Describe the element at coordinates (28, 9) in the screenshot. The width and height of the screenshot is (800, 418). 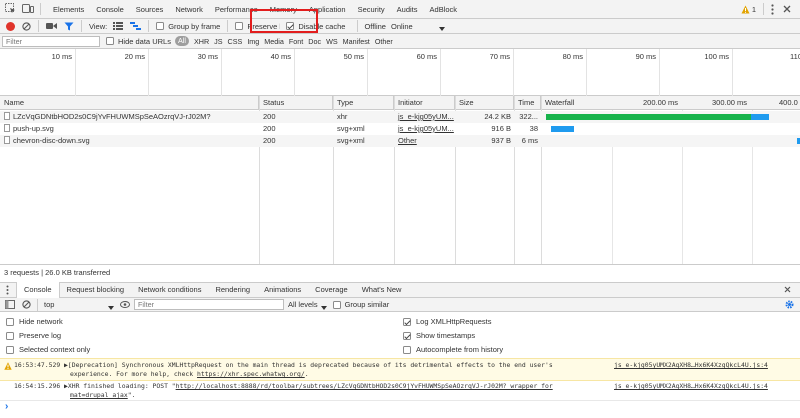
I see `device-toolbar-icon` at that location.